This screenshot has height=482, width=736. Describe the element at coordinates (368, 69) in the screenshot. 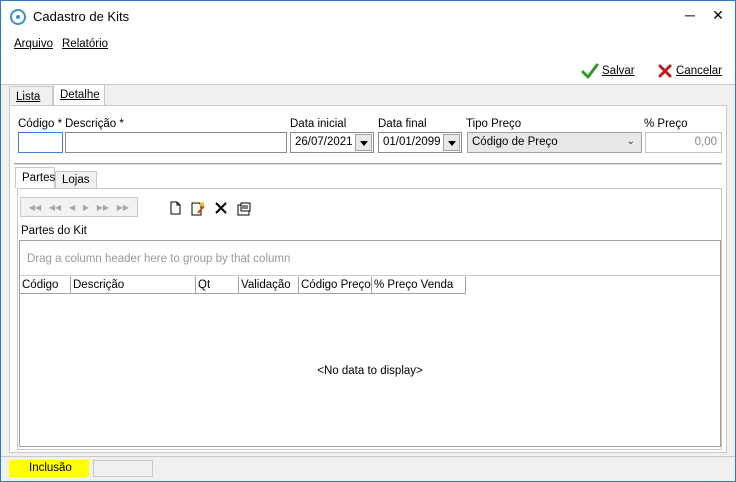

I see `toolbar: Salvar Cancelar` at that location.